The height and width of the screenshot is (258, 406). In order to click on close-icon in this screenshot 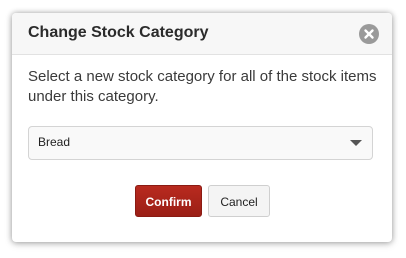, I will do `click(369, 34)`.